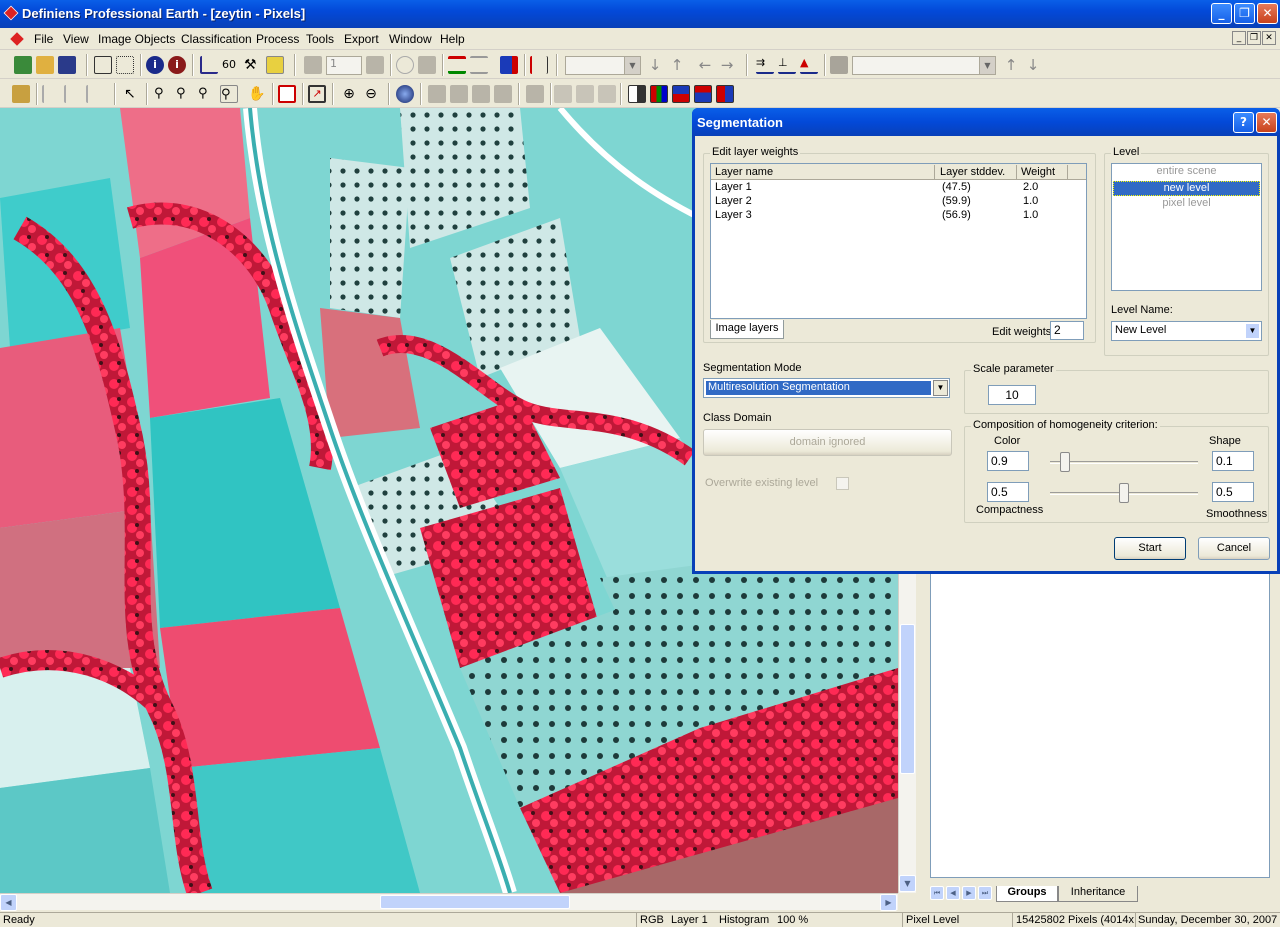 The height and width of the screenshot is (927, 1280). I want to click on col-weight: Weight, so click(1038, 172).